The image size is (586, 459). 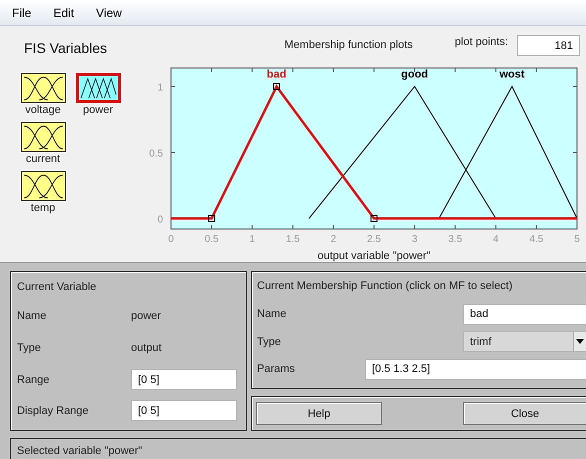 I want to click on axis-tick-label: 3, so click(x=415, y=239).